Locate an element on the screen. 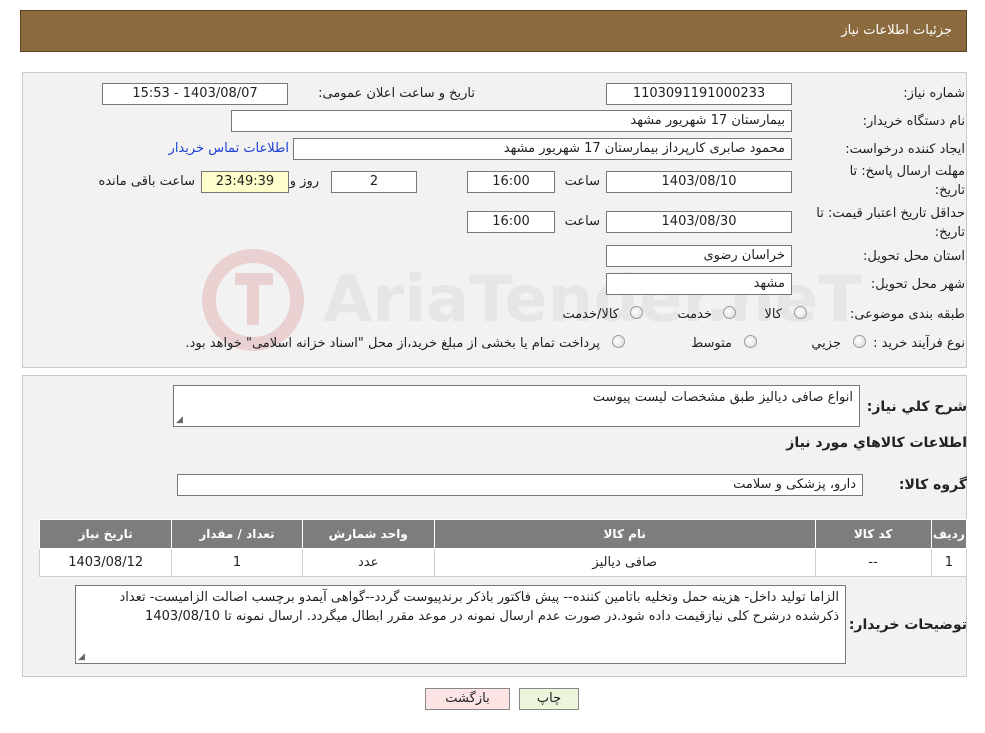  category-goods-service-label: کالا/خدمت is located at coordinates (590, 314).